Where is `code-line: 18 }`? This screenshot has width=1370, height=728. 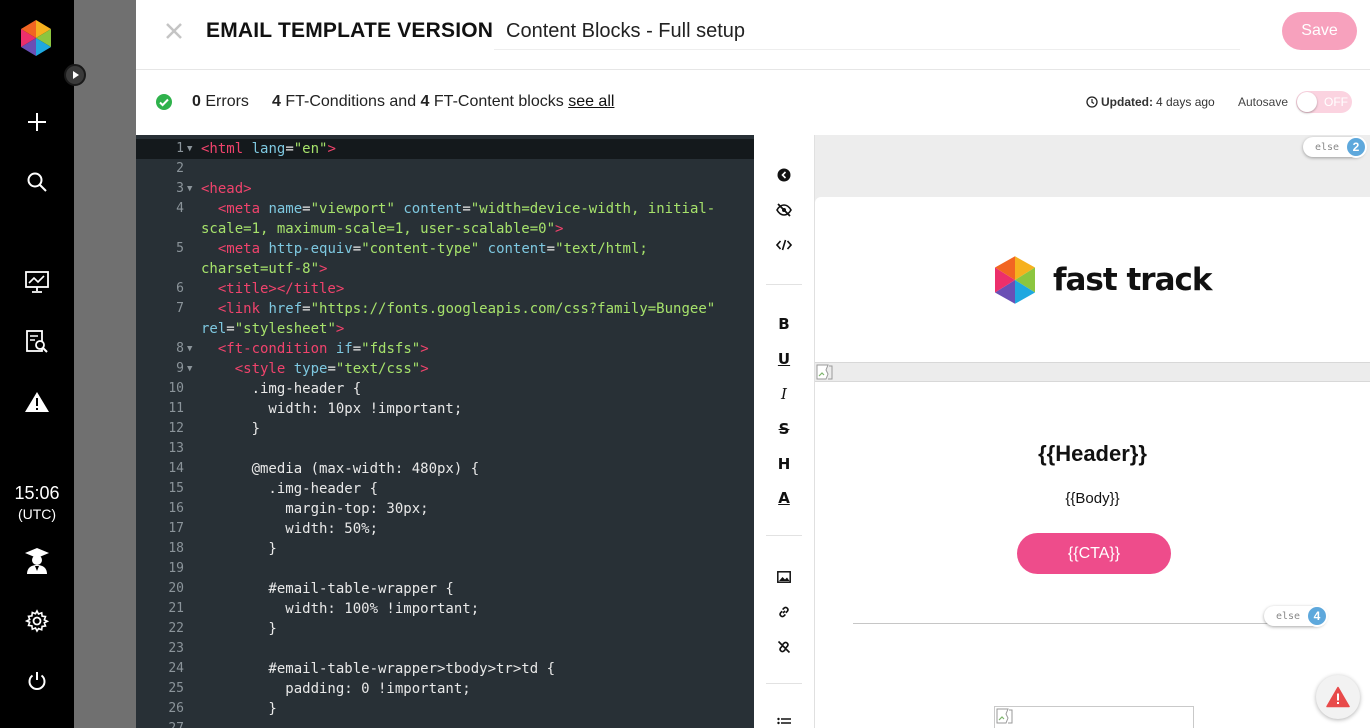
code-line: 18 } is located at coordinates (445, 549).